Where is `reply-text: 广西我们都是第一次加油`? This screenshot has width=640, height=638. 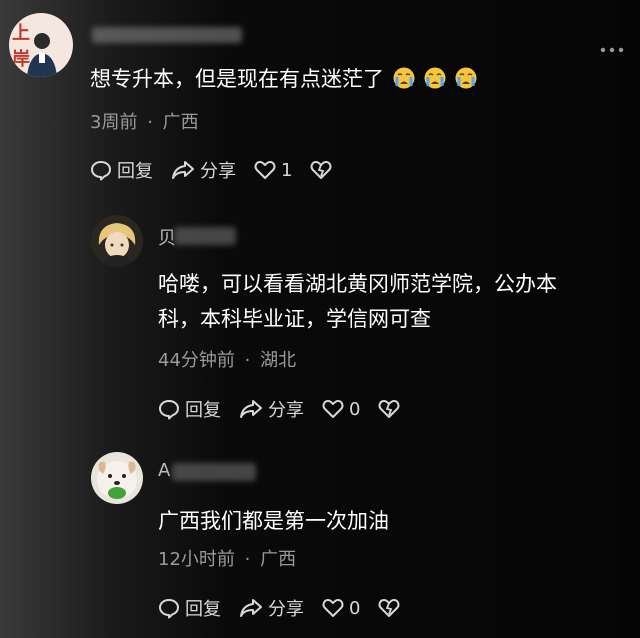
reply-text: 广西我们都是第一次加油 is located at coordinates (273, 521).